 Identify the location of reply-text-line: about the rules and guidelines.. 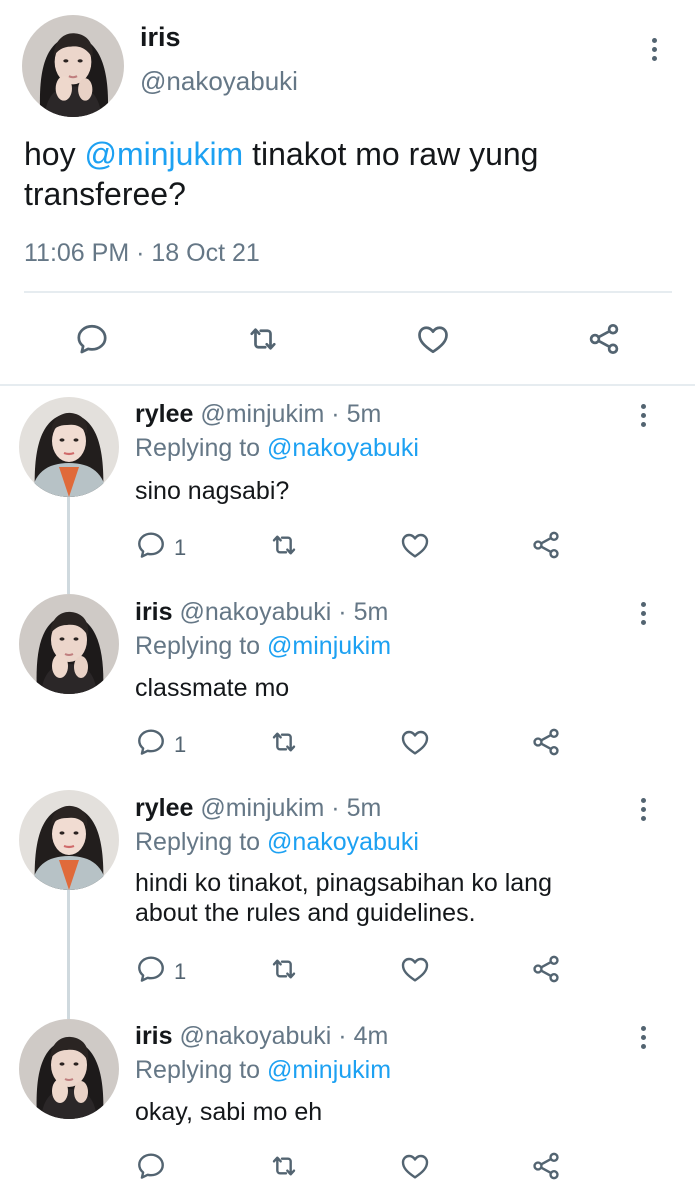
(305, 913).